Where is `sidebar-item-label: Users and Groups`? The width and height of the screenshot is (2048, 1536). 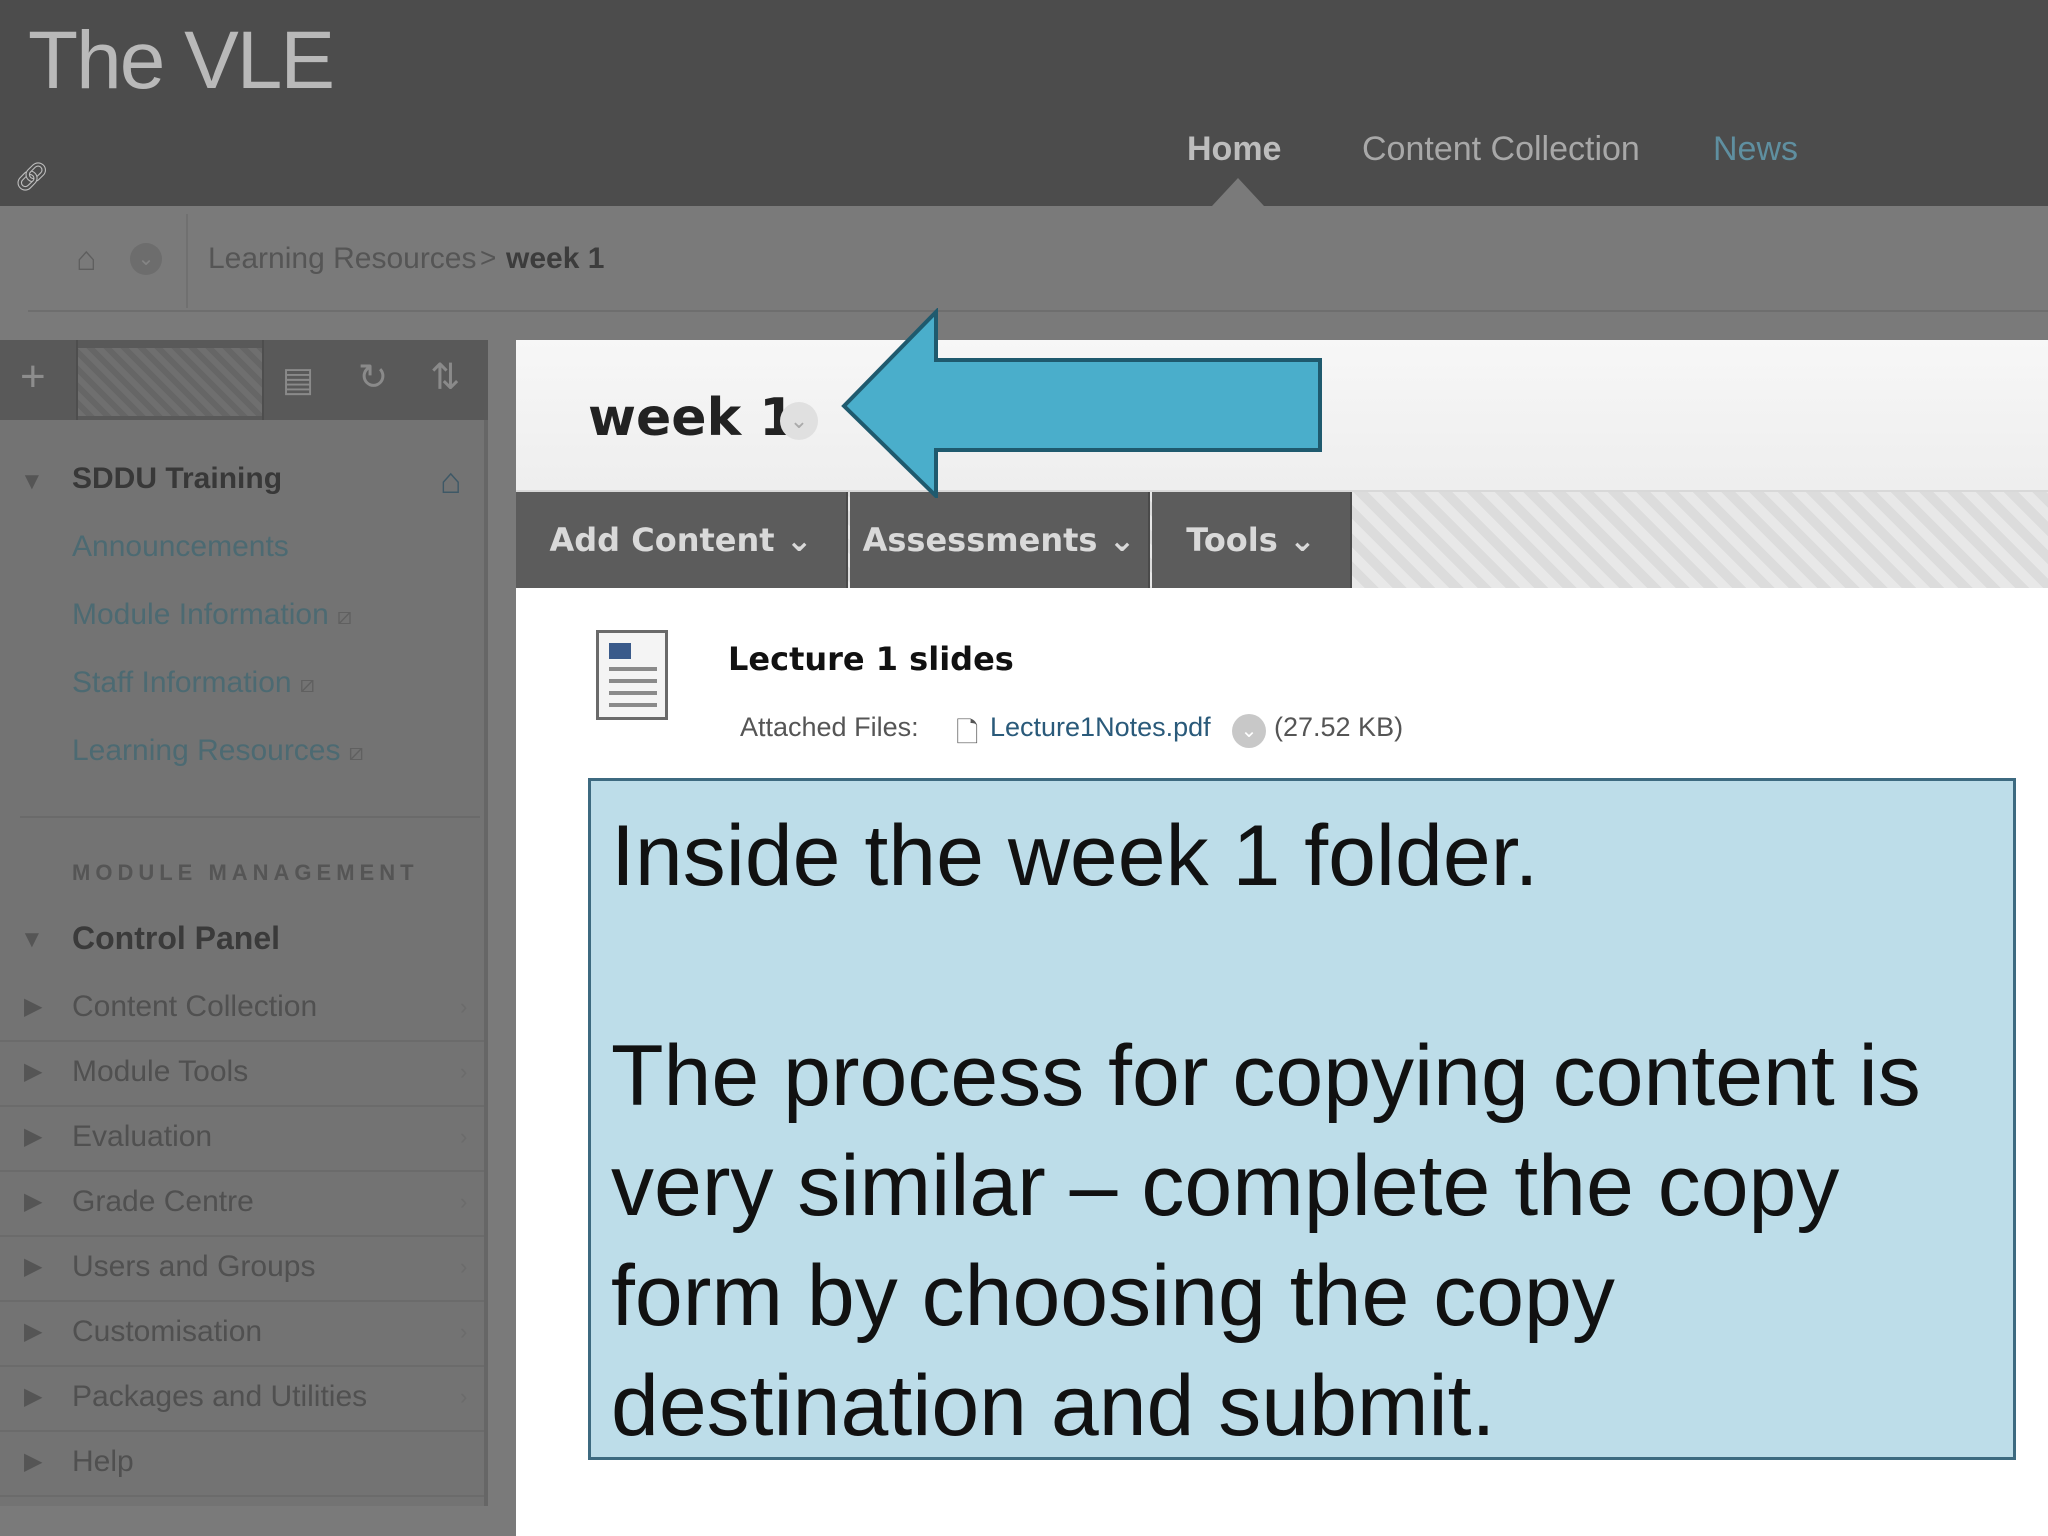
sidebar-item-label: Users and Groups is located at coordinates (194, 1266).